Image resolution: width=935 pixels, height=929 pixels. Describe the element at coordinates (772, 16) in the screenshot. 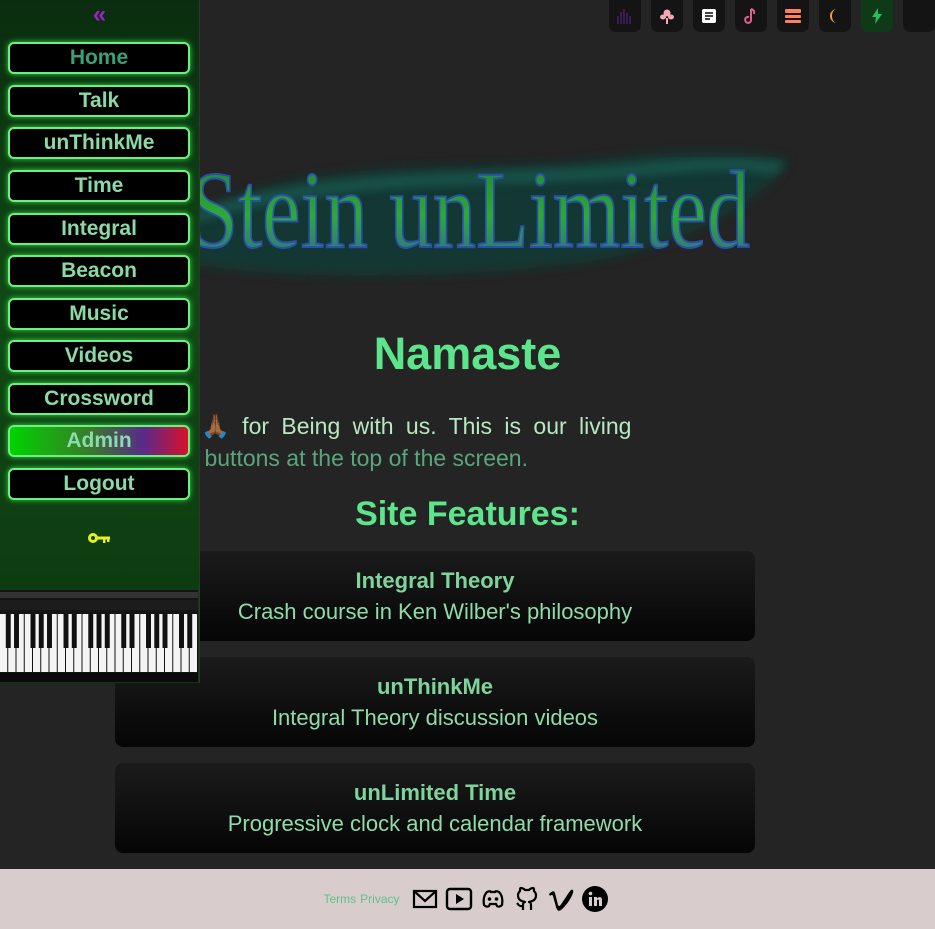

I see `top-toolbar` at that location.